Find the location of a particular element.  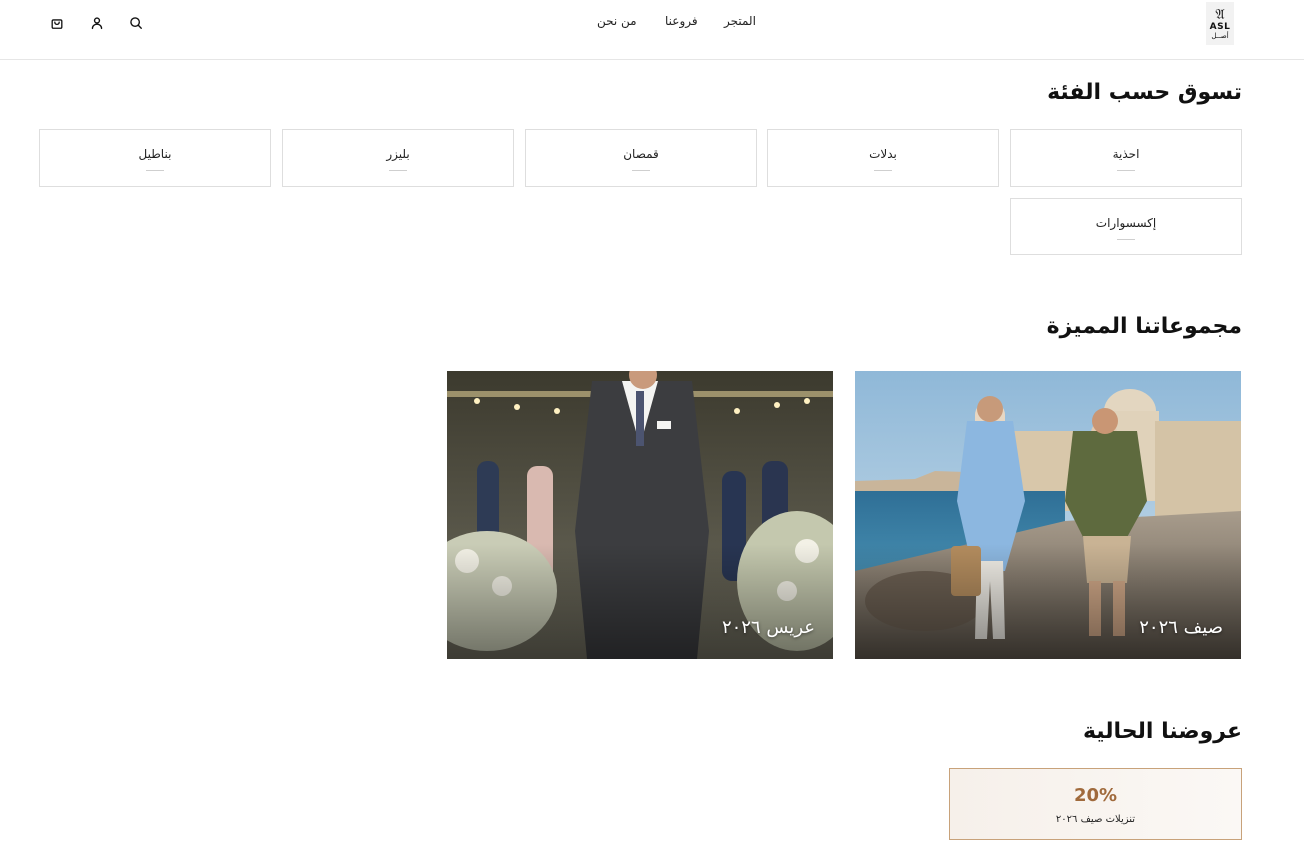

search-icon is located at coordinates (136, 23).